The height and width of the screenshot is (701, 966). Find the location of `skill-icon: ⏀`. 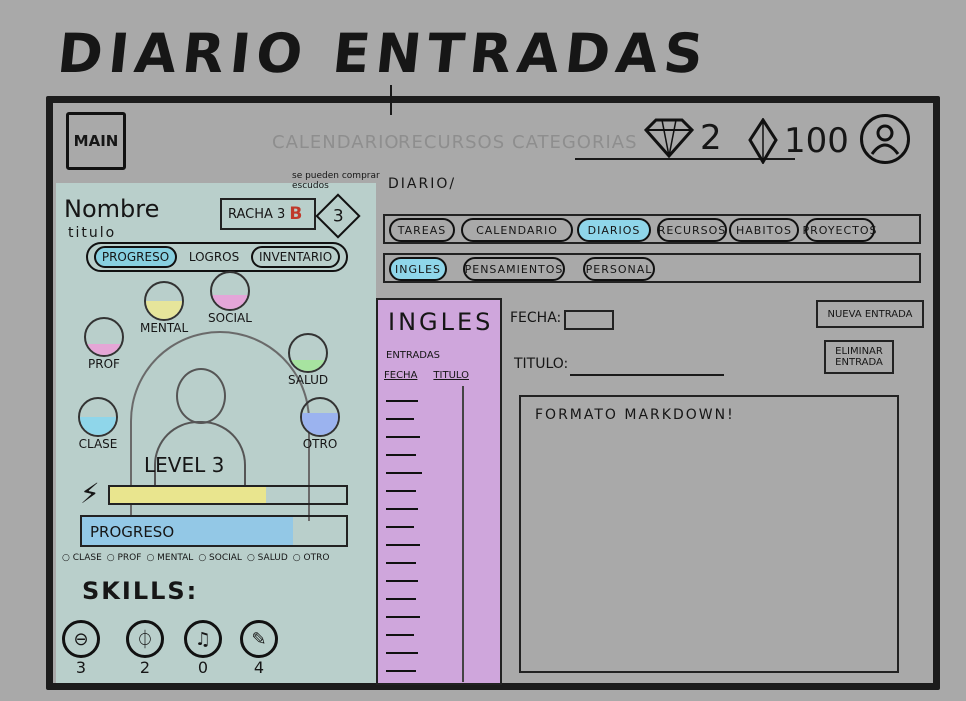

skill-icon: ⏀ is located at coordinates (145, 639).